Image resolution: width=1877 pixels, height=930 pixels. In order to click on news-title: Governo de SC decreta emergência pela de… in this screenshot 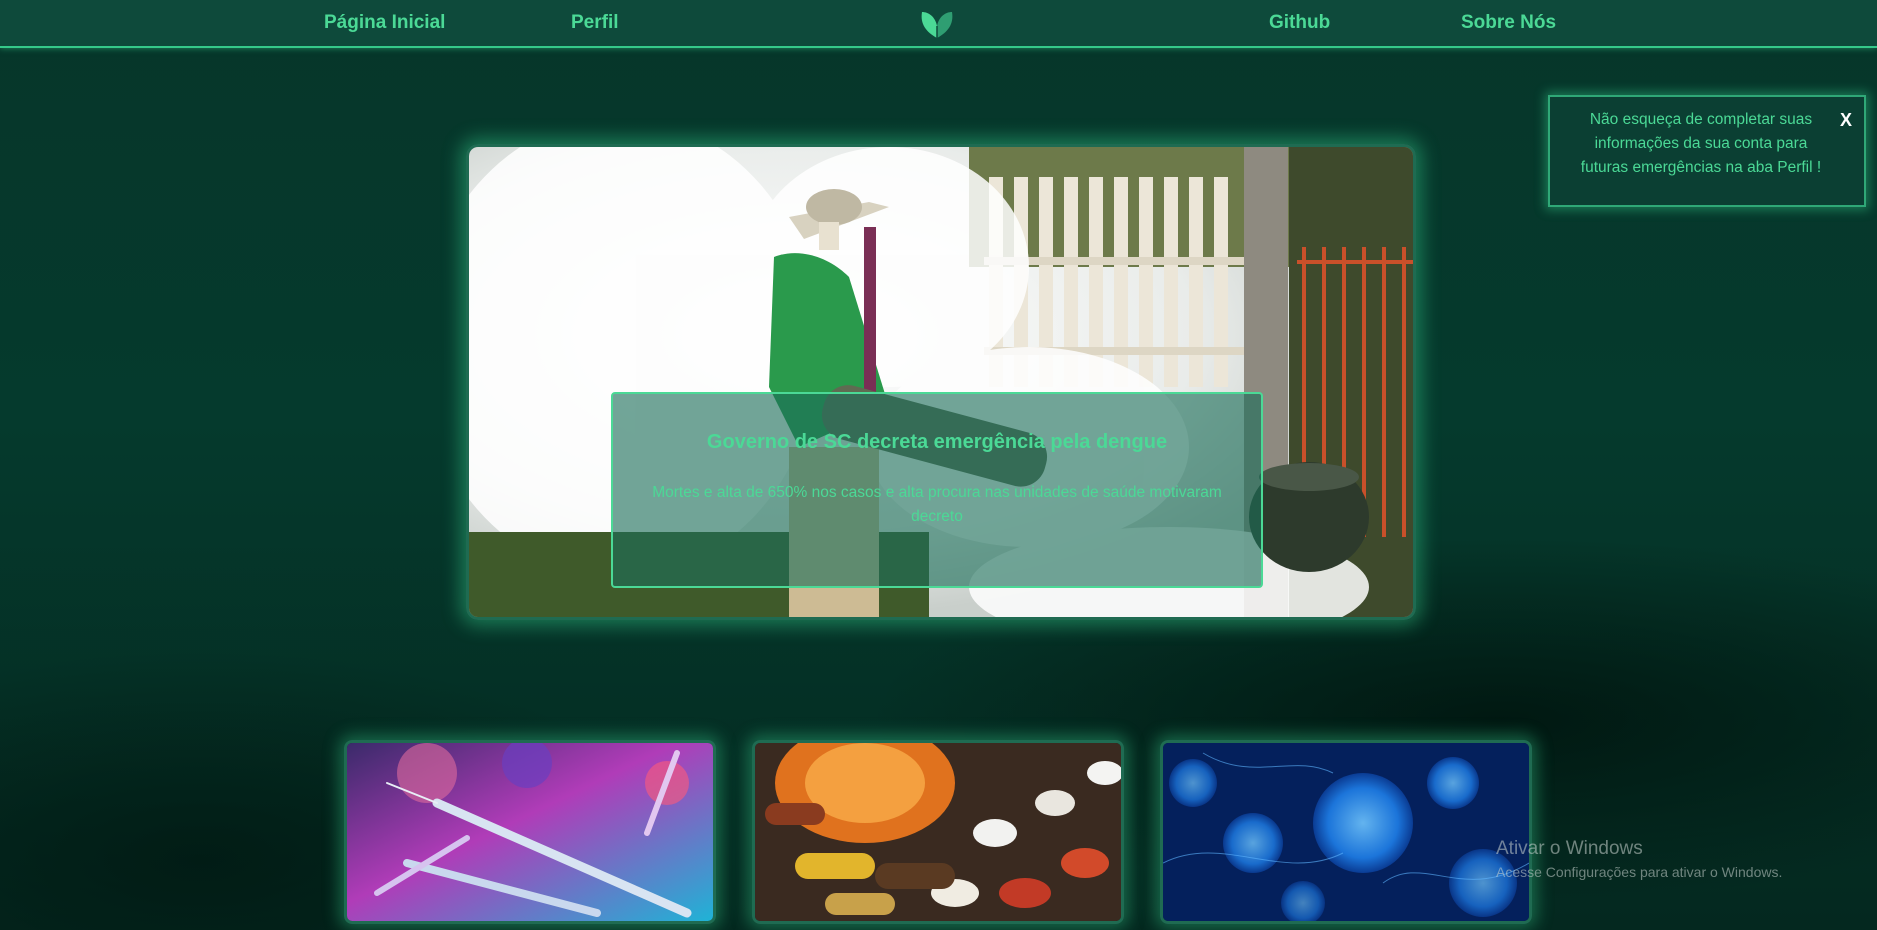, I will do `click(937, 442)`.